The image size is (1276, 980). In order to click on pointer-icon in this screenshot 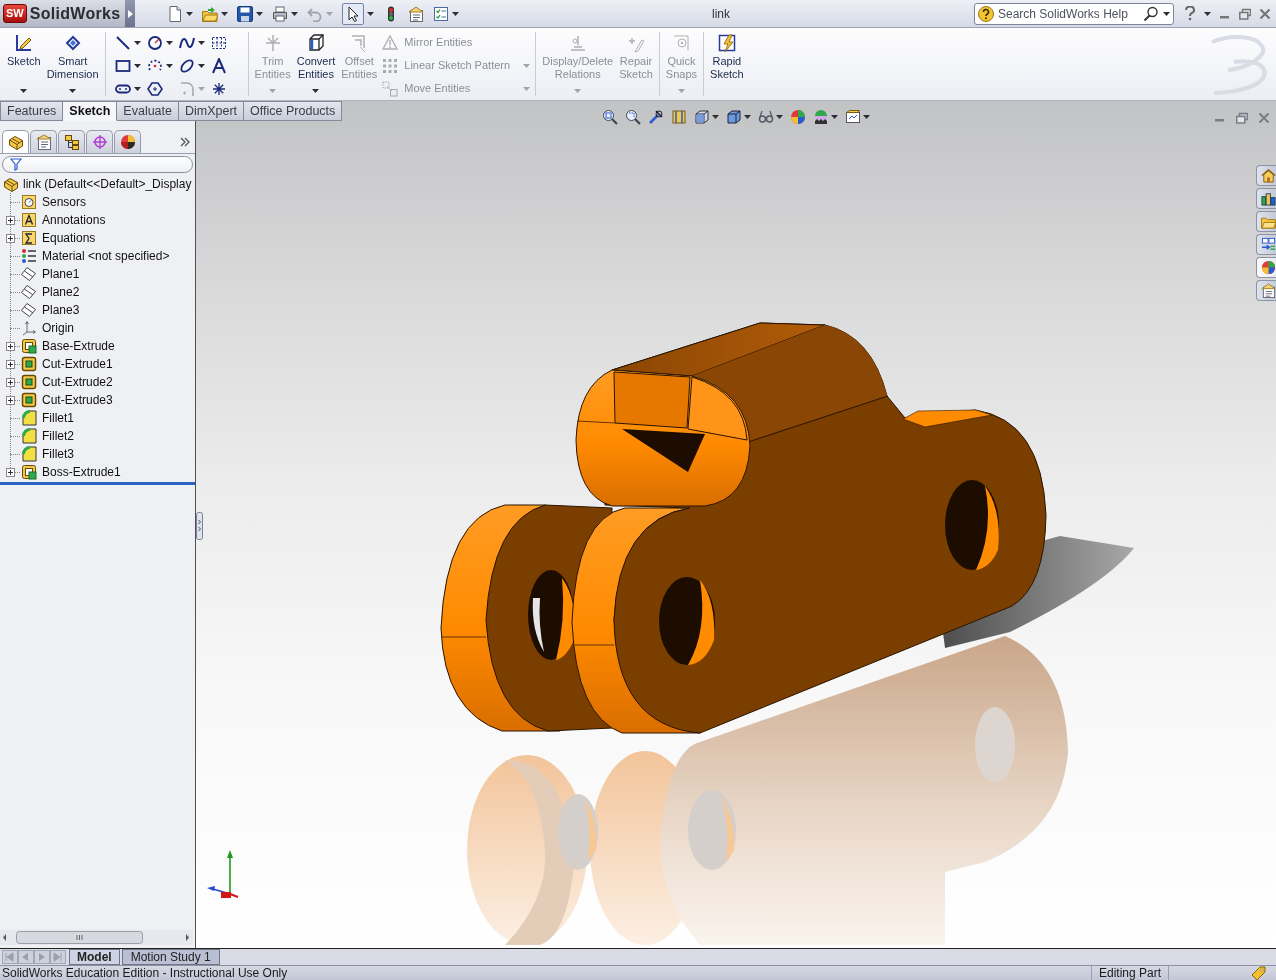, I will do `click(353, 13)`.